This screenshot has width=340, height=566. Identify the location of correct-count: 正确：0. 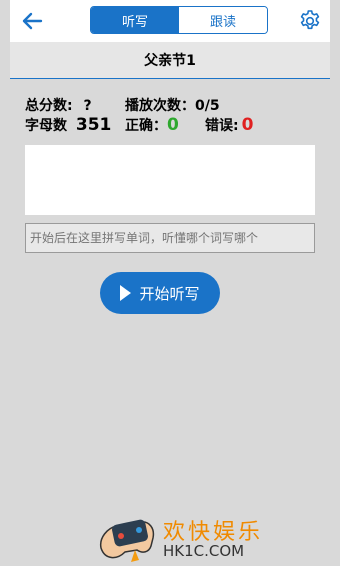
(152, 125).